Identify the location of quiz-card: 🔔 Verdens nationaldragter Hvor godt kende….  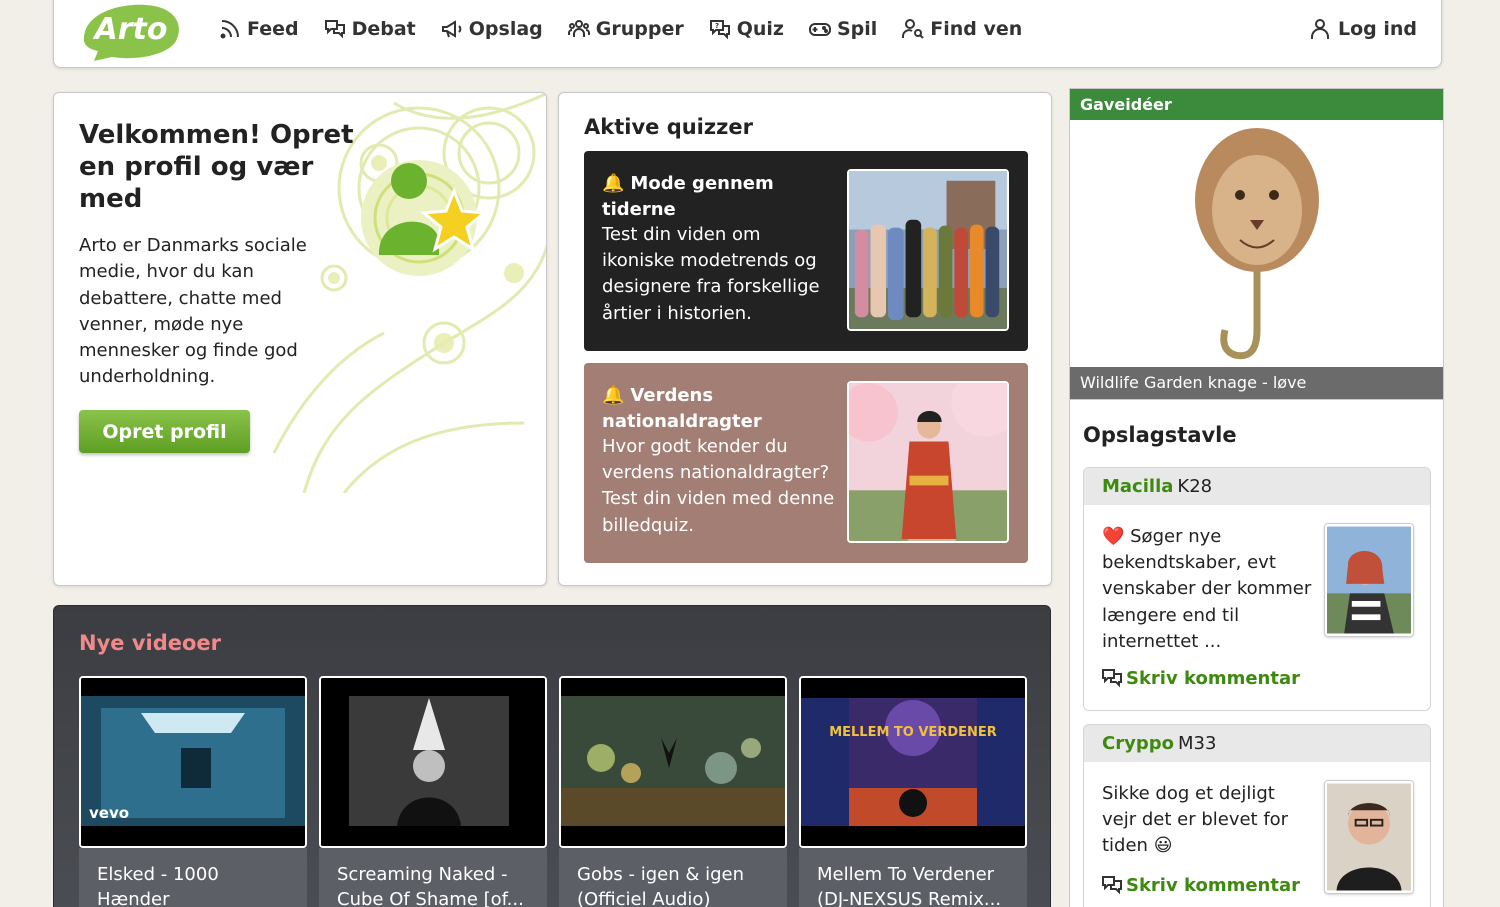
(806, 463).